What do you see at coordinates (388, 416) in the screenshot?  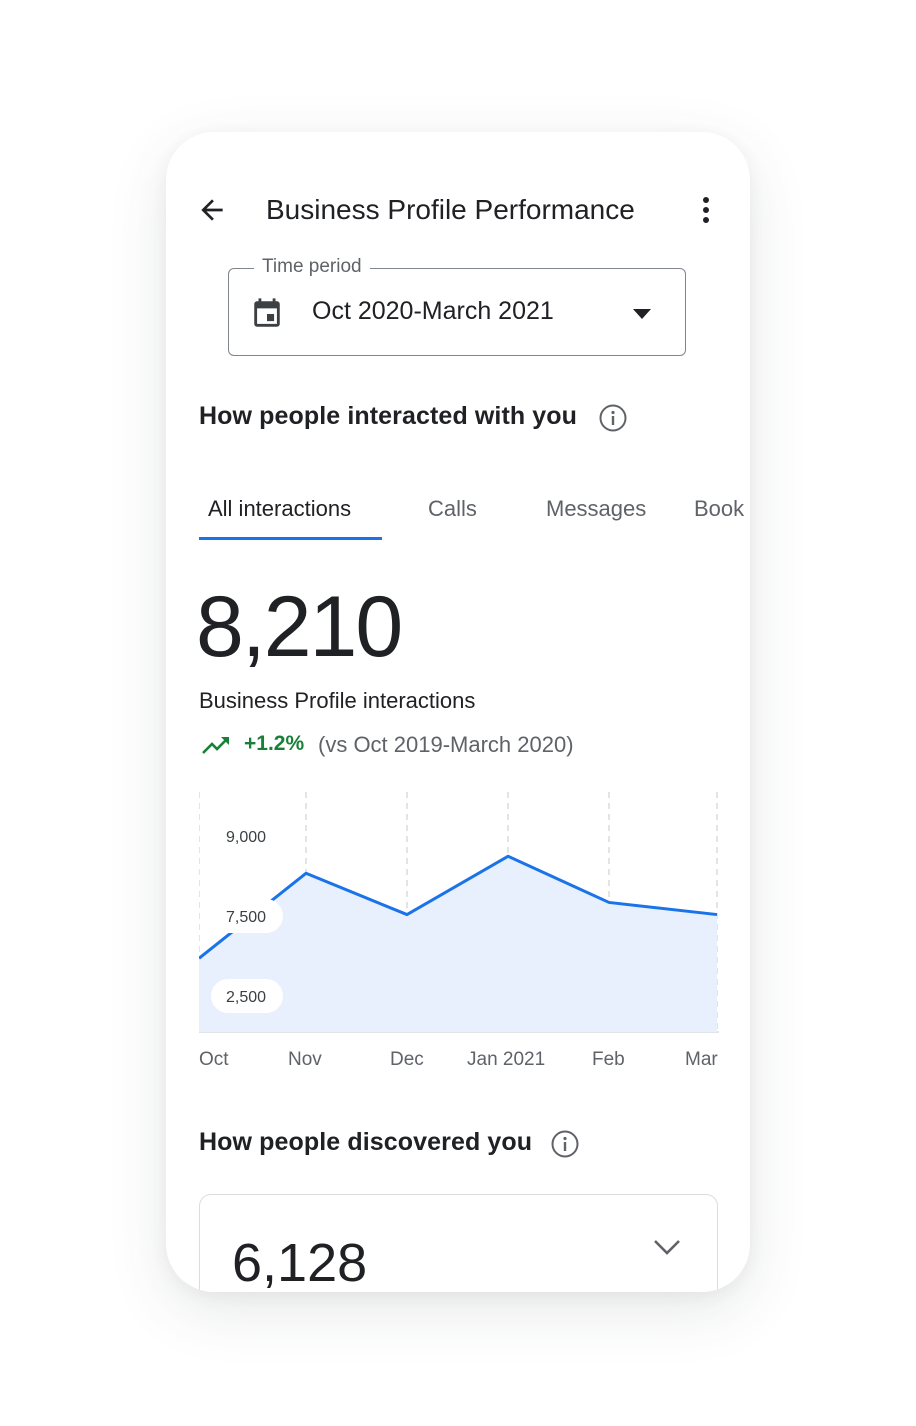 I see `interactions-section-title: How people interacted with you` at bounding box center [388, 416].